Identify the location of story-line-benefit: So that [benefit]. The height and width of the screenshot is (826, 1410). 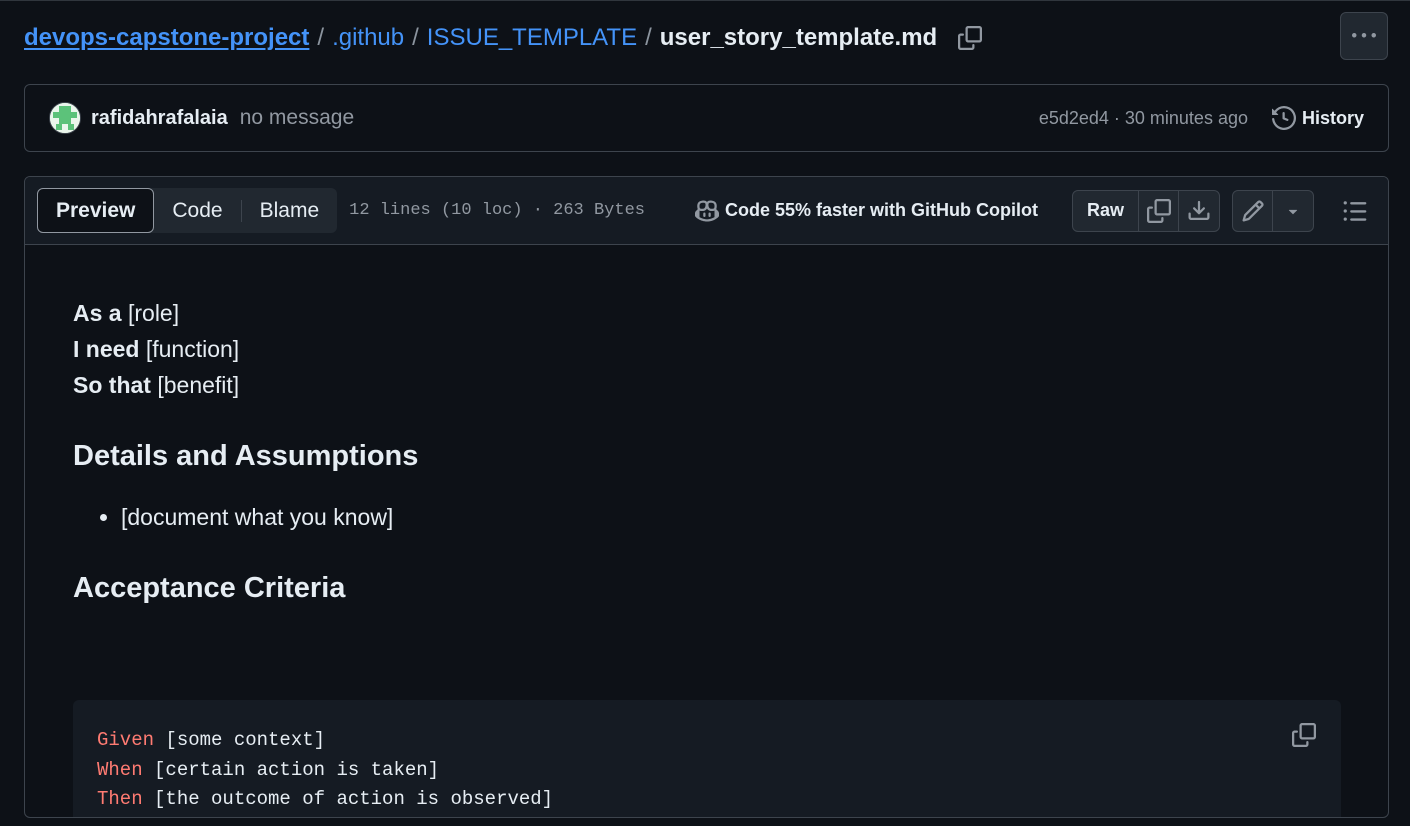
(706, 385).